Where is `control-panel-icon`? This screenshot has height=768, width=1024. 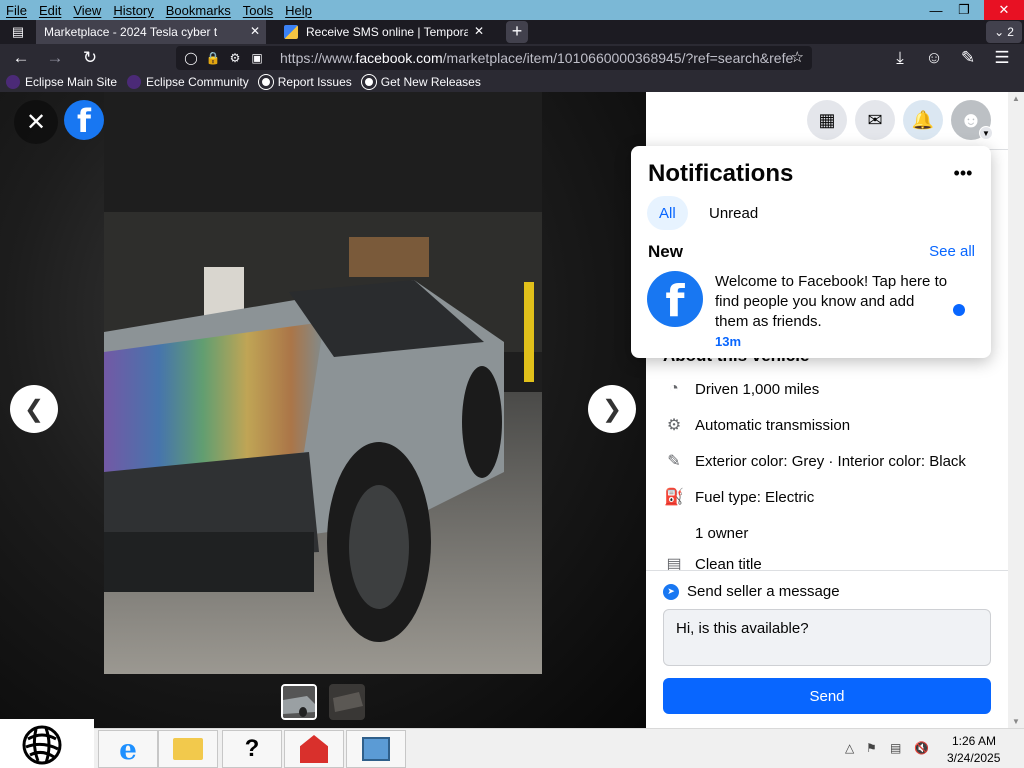 control-panel-icon is located at coordinates (376, 749).